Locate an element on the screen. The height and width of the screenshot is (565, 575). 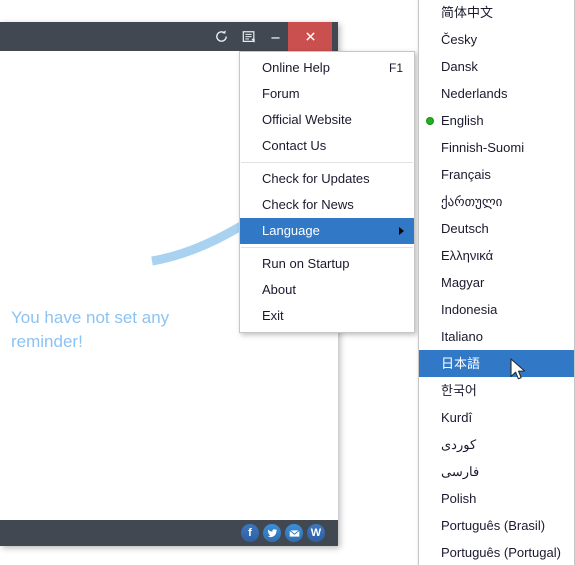
menu-item-online-help: Online Help F1 is located at coordinates (327, 68).